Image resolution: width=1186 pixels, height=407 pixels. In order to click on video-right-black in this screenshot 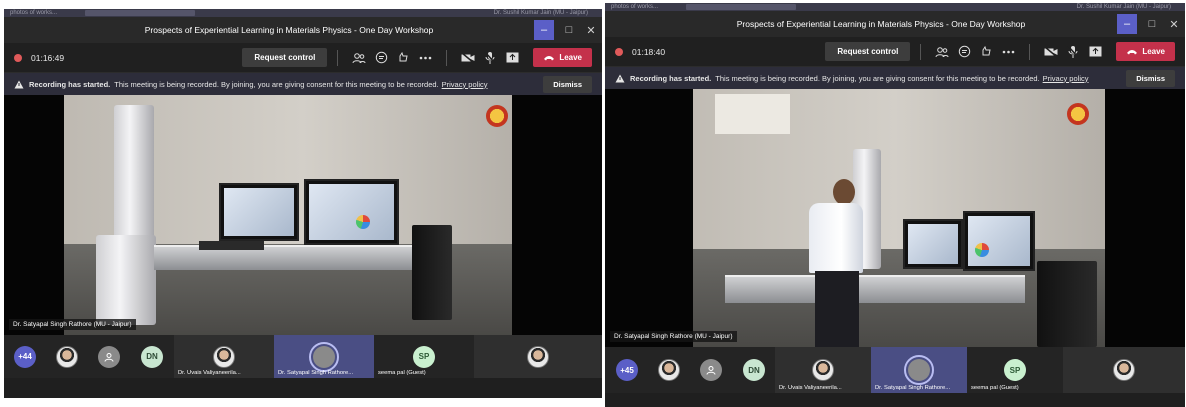, I will do `click(1145, 218)`.